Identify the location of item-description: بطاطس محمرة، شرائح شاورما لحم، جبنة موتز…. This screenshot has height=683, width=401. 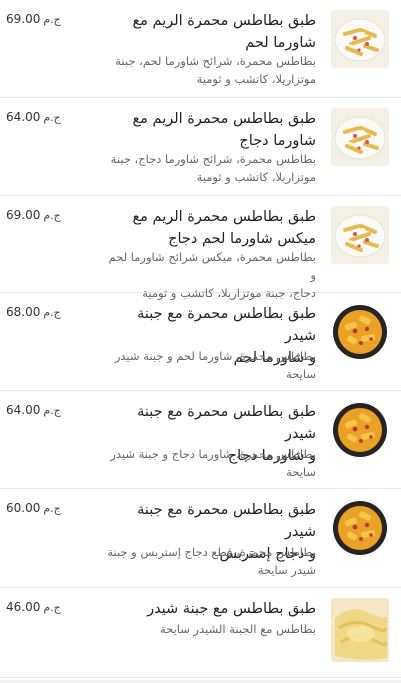
(215, 70).